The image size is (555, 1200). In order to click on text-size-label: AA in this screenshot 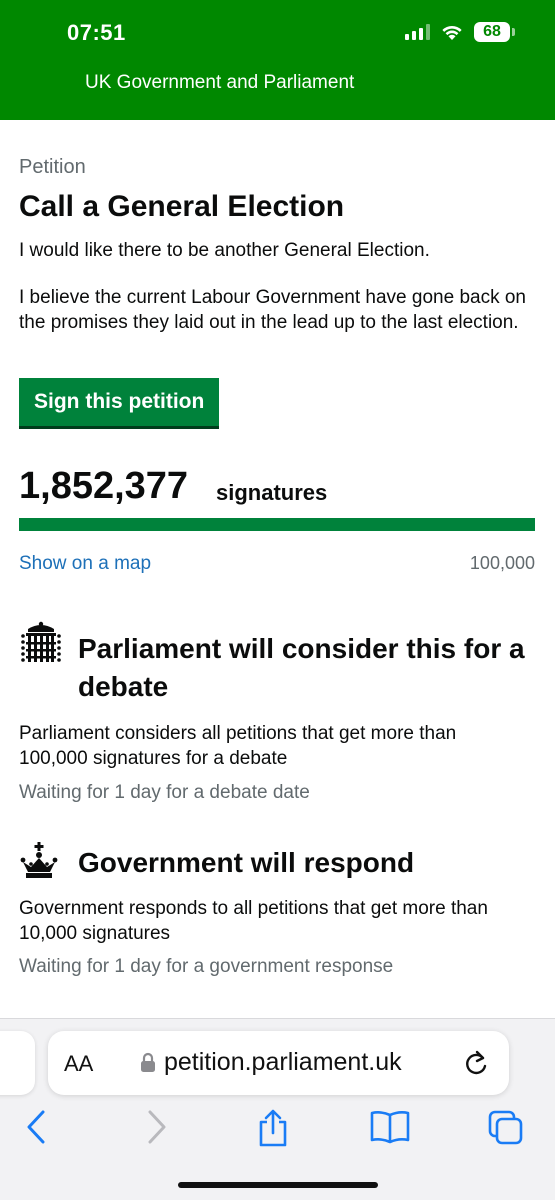, I will do `click(79, 1063)`.